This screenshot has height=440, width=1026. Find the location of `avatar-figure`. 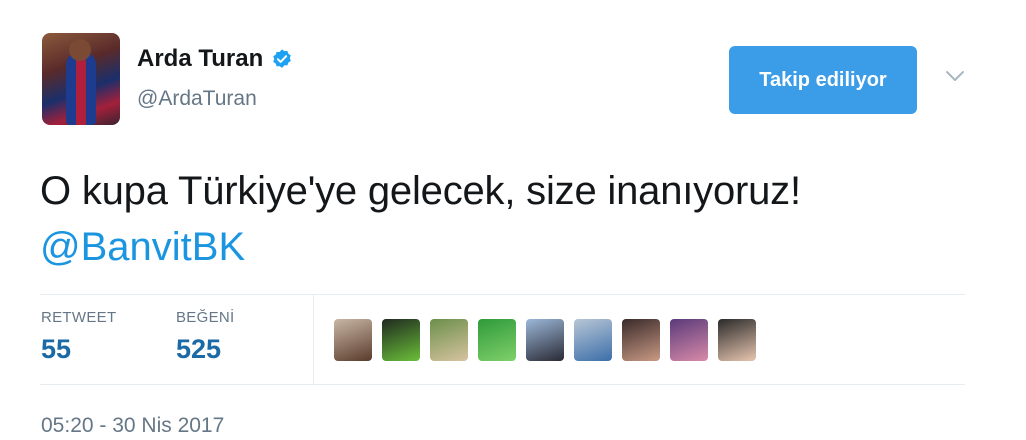

avatar-figure is located at coordinates (81, 88).